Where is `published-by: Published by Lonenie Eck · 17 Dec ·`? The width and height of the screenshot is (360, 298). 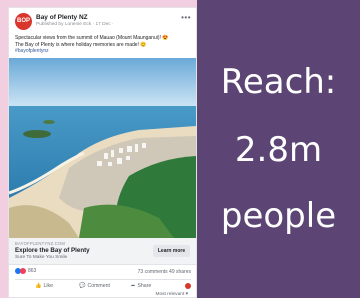 published-by: Published by Lonenie Eck · 17 Dec · is located at coordinates (75, 24).